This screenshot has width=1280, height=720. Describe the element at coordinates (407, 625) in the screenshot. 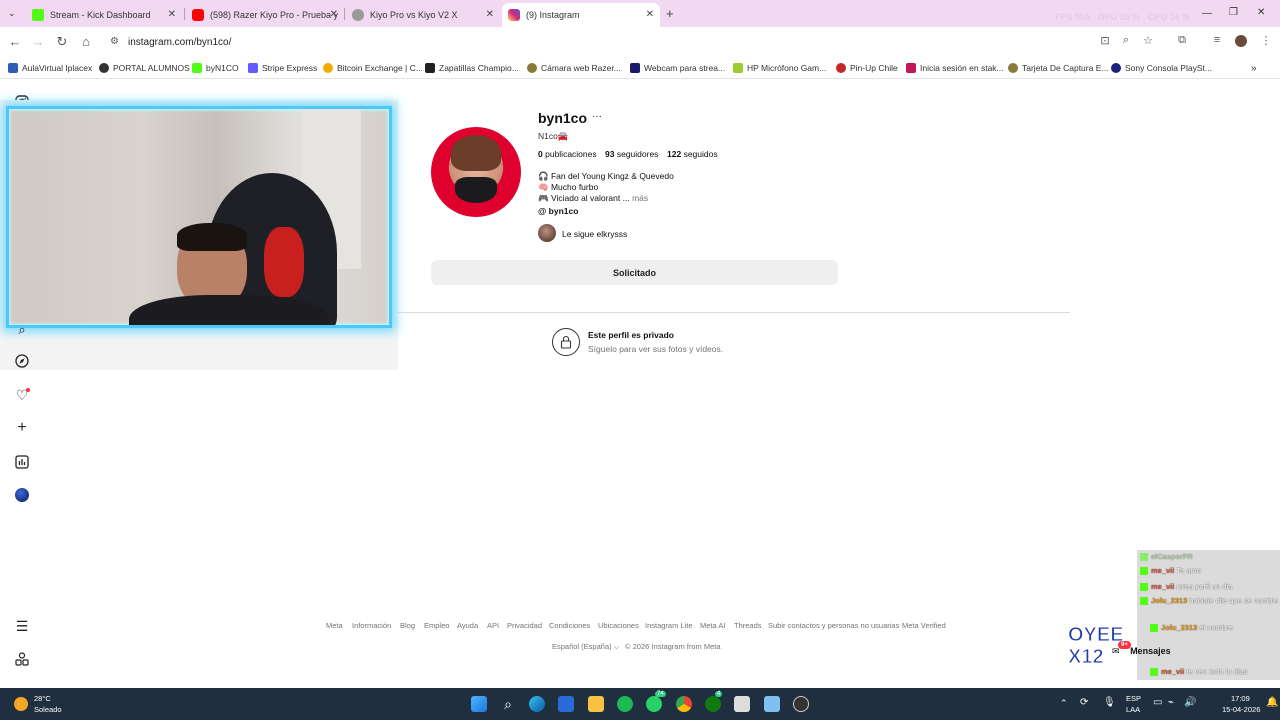

I see `footer-link: Blog` at that location.